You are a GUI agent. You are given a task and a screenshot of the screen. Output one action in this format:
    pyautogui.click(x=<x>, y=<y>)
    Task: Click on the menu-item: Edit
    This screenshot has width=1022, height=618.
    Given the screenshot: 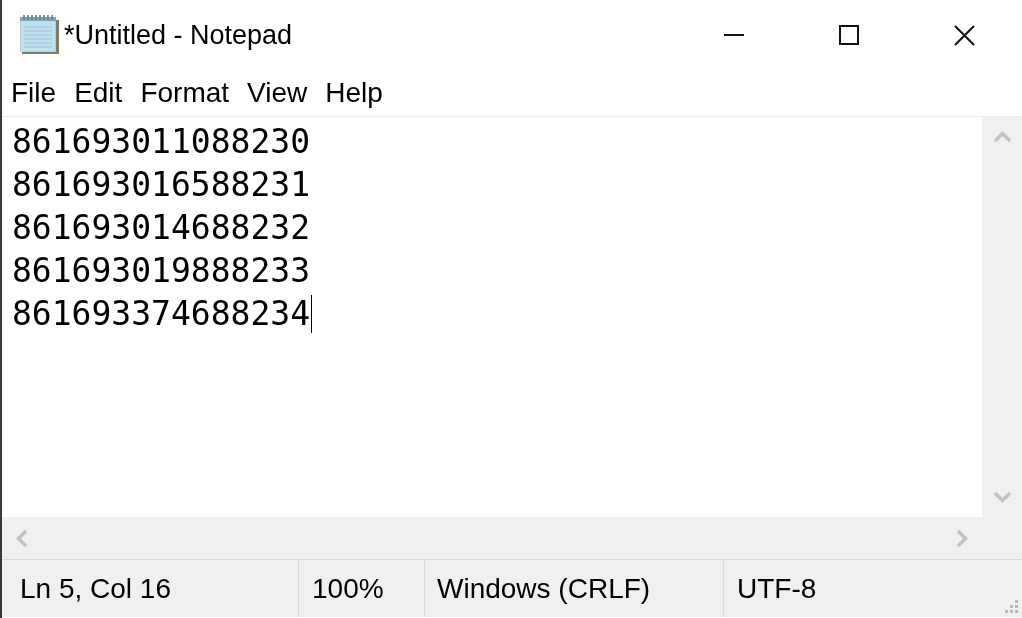 What is the action you would take?
    pyautogui.click(x=98, y=93)
    